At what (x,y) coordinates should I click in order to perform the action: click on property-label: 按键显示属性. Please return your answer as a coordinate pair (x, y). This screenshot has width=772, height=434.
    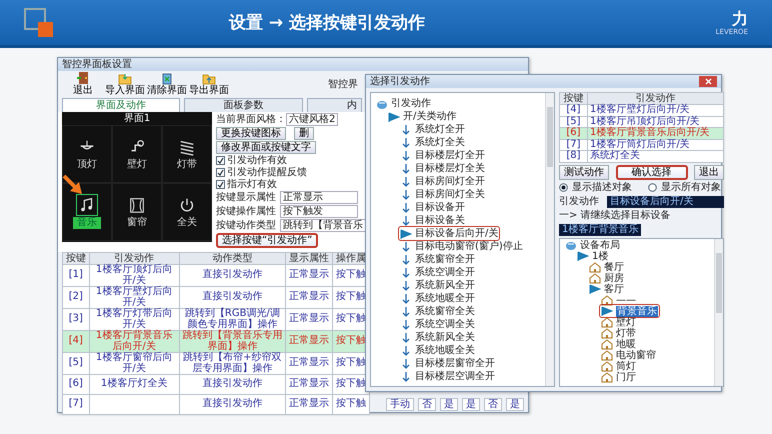
    Looking at the image, I should click on (246, 198).